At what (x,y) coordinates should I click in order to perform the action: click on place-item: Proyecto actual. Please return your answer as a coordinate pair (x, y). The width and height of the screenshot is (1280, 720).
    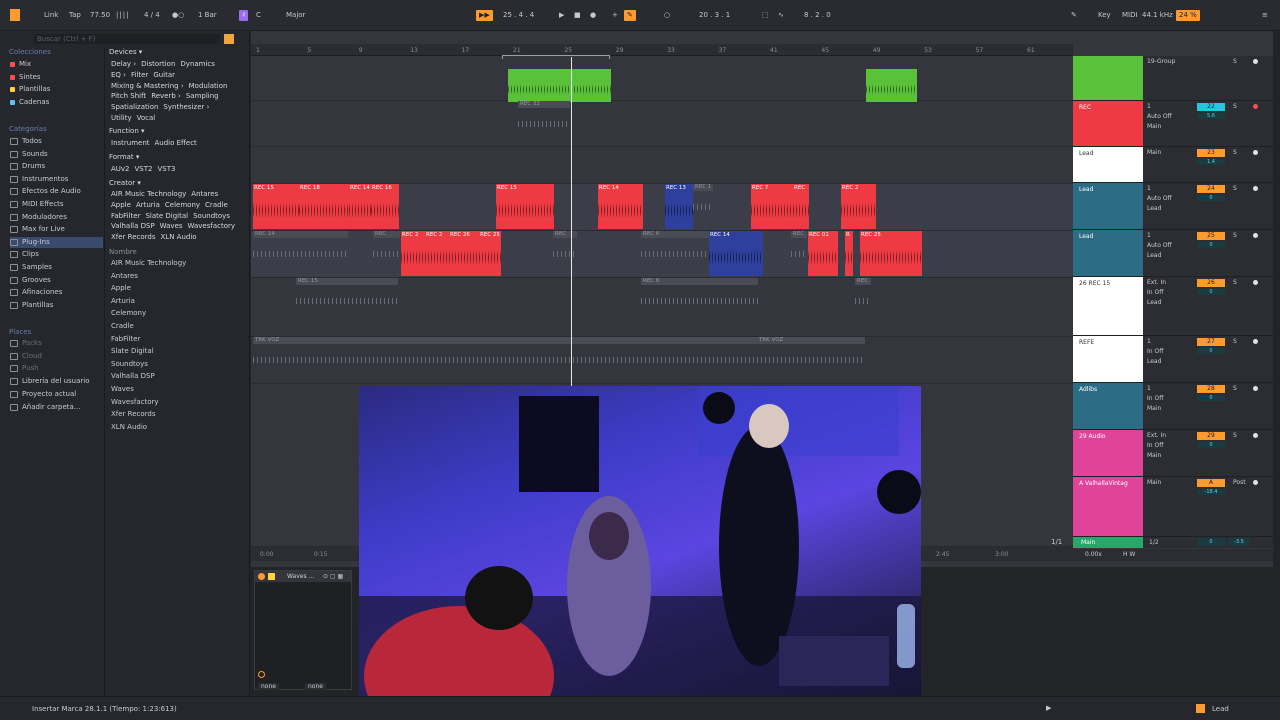
    Looking at the image, I should click on (43, 394).